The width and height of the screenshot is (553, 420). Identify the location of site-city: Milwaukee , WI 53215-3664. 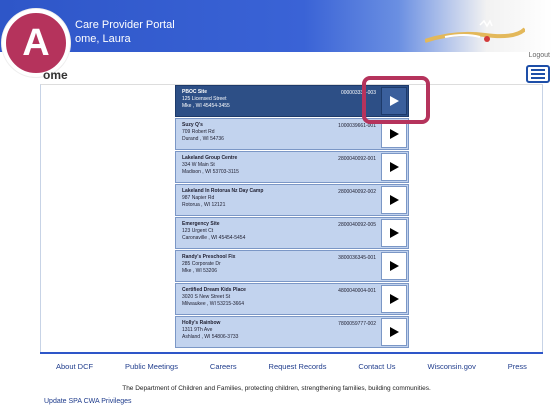
(213, 304).